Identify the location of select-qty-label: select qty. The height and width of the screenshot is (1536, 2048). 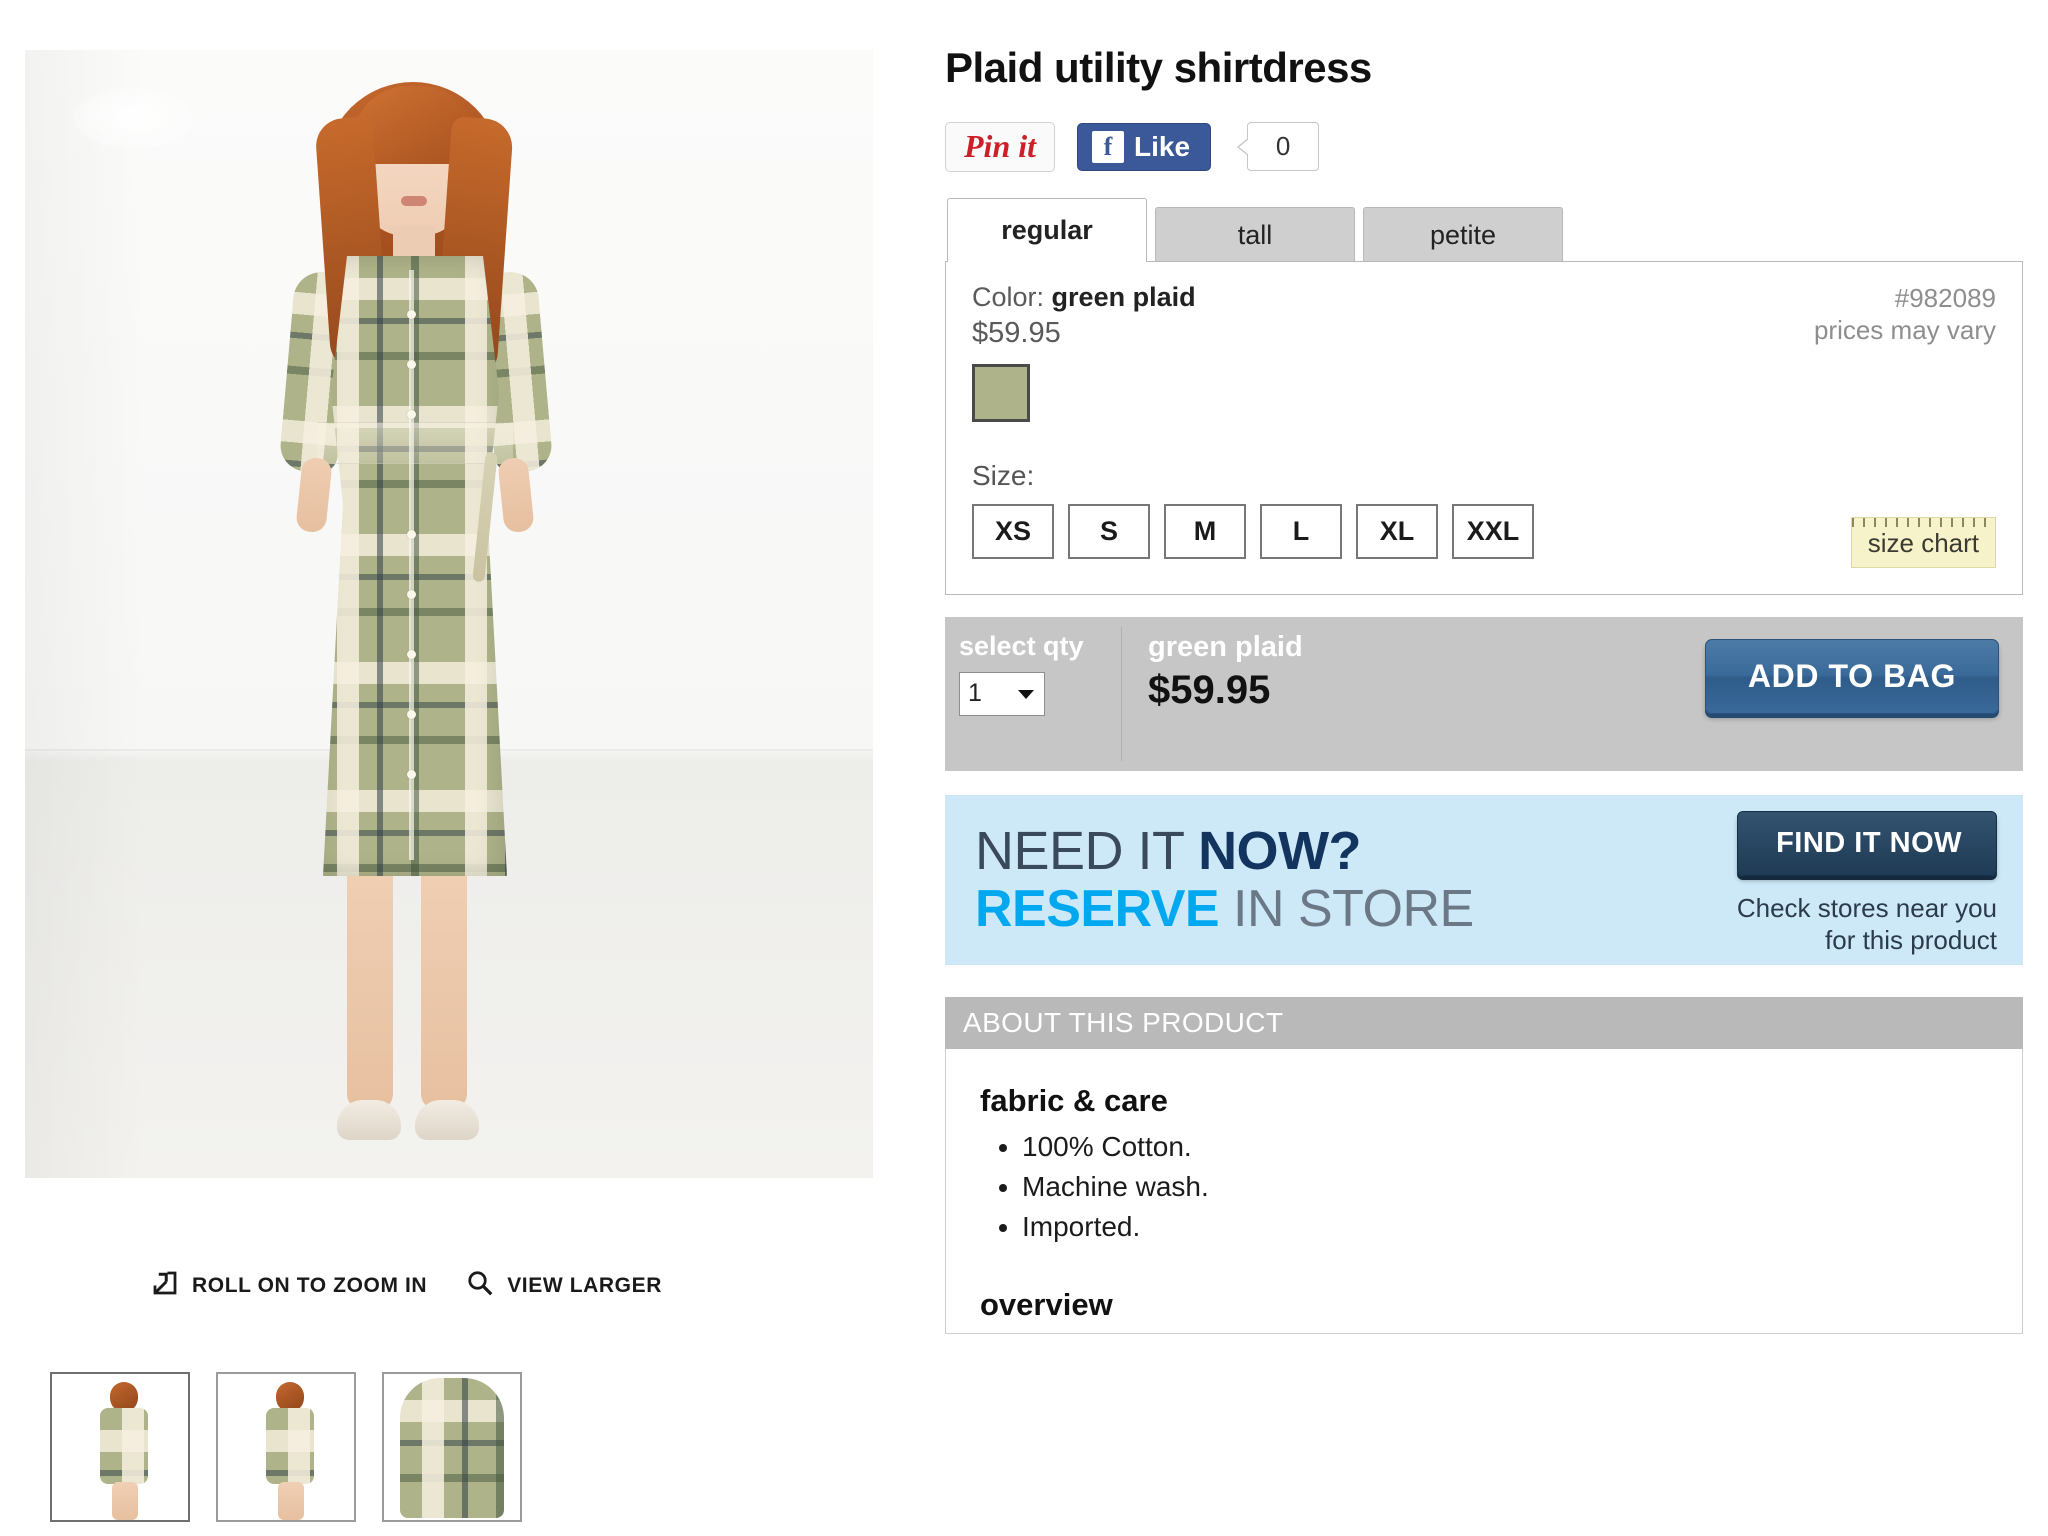
(1021, 645).